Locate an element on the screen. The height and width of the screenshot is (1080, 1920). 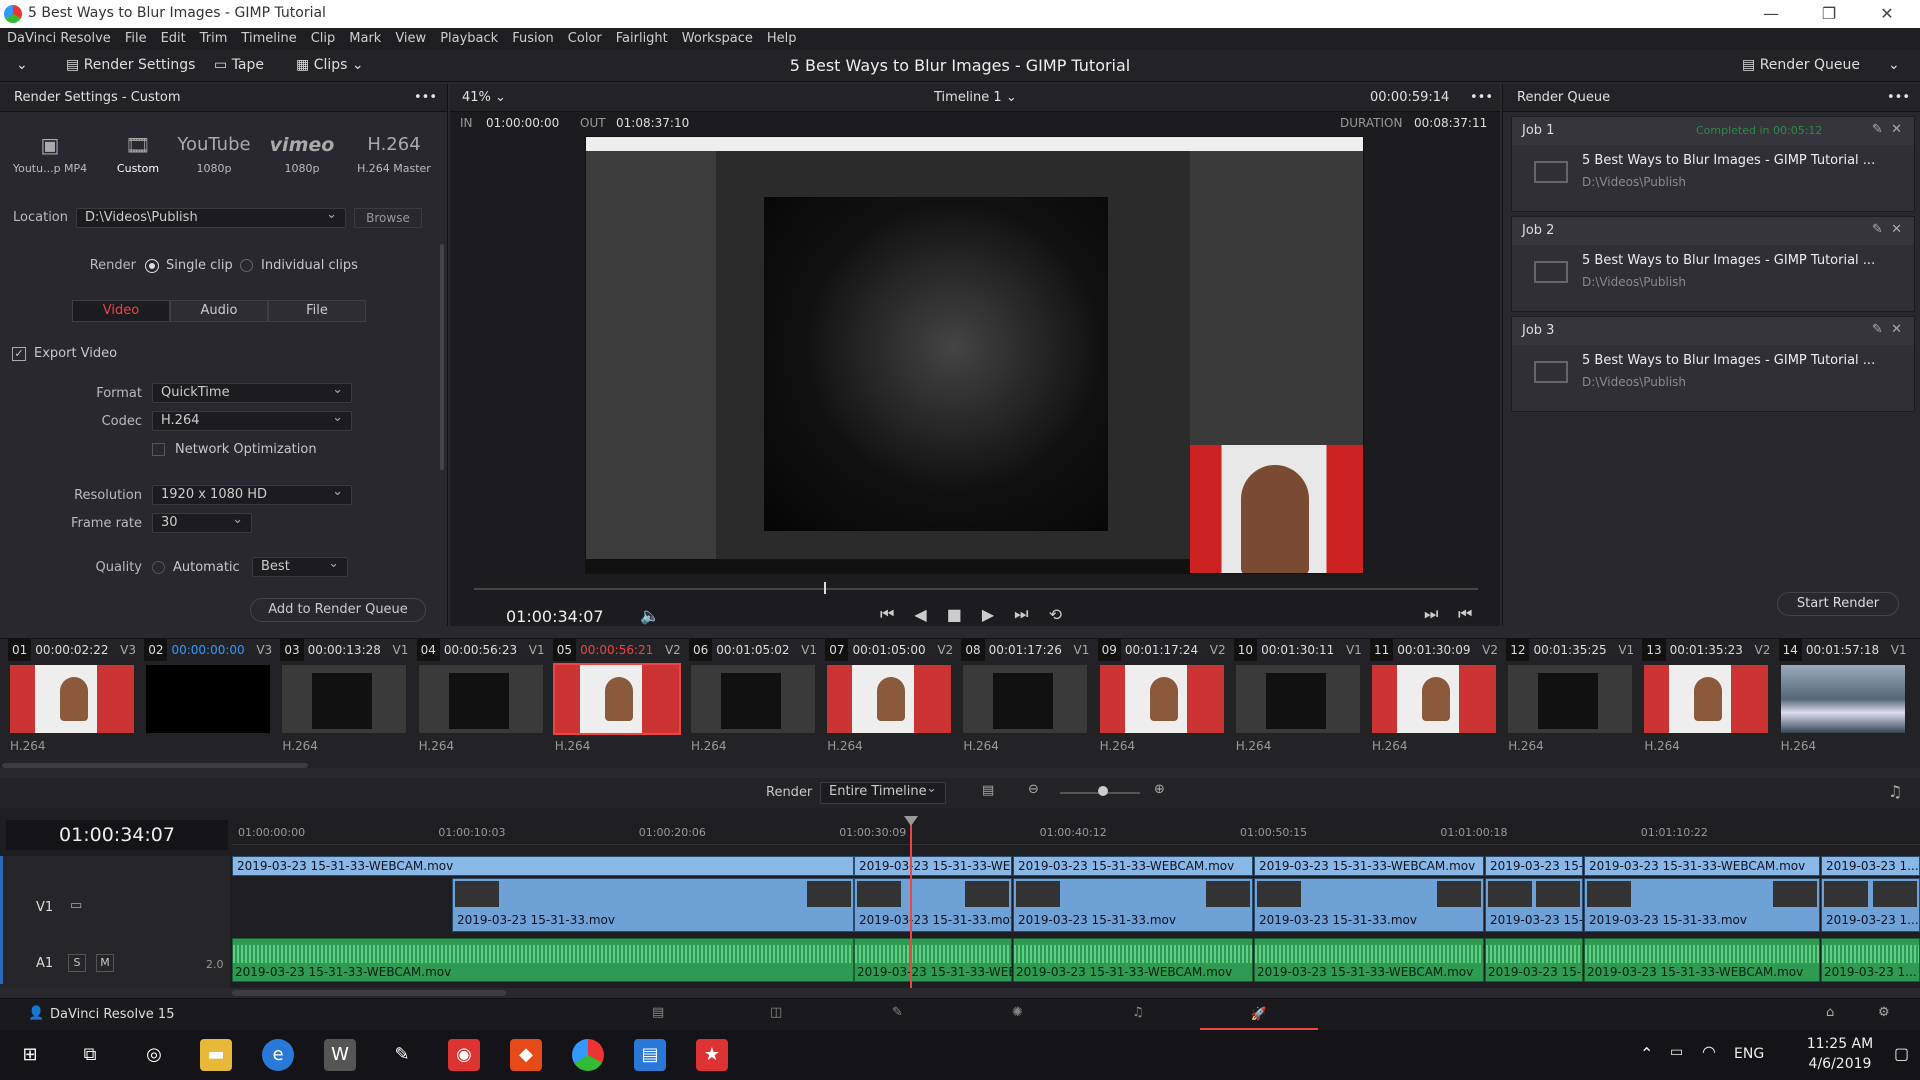
scrubber-playhead is located at coordinates (825, 588).